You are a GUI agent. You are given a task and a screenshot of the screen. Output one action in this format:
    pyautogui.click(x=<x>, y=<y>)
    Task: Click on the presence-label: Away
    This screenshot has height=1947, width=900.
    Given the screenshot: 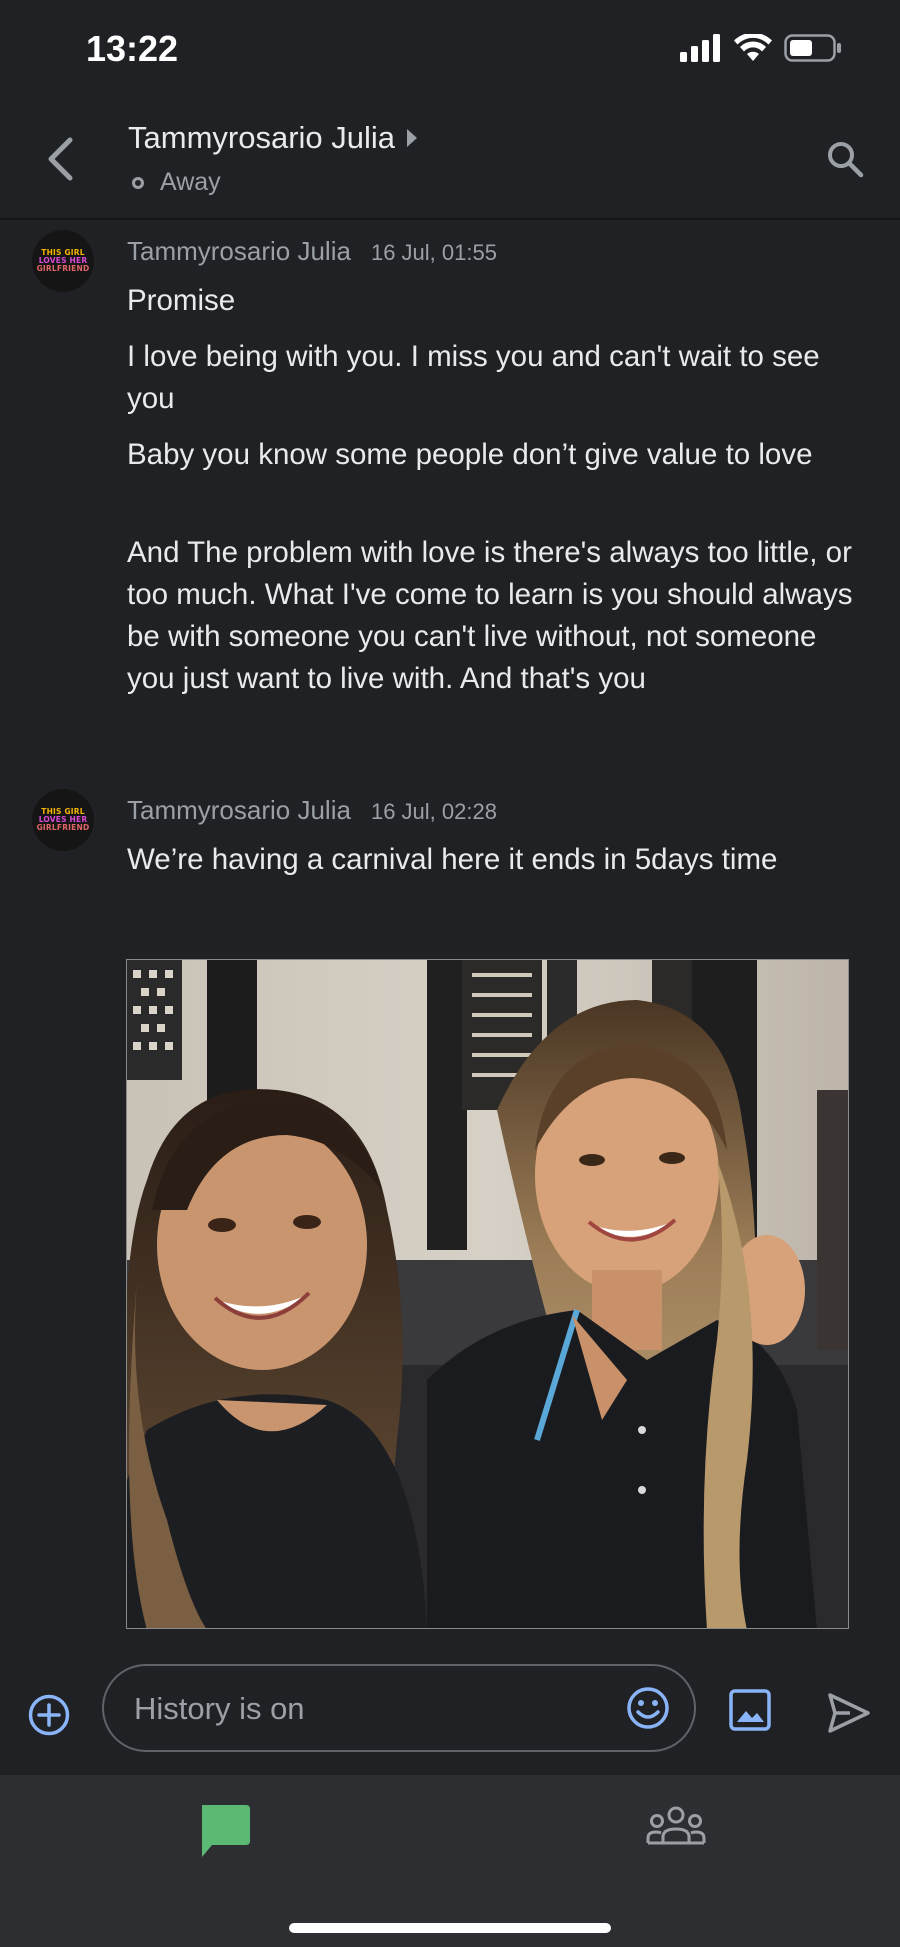 What is the action you would take?
    pyautogui.click(x=190, y=182)
    